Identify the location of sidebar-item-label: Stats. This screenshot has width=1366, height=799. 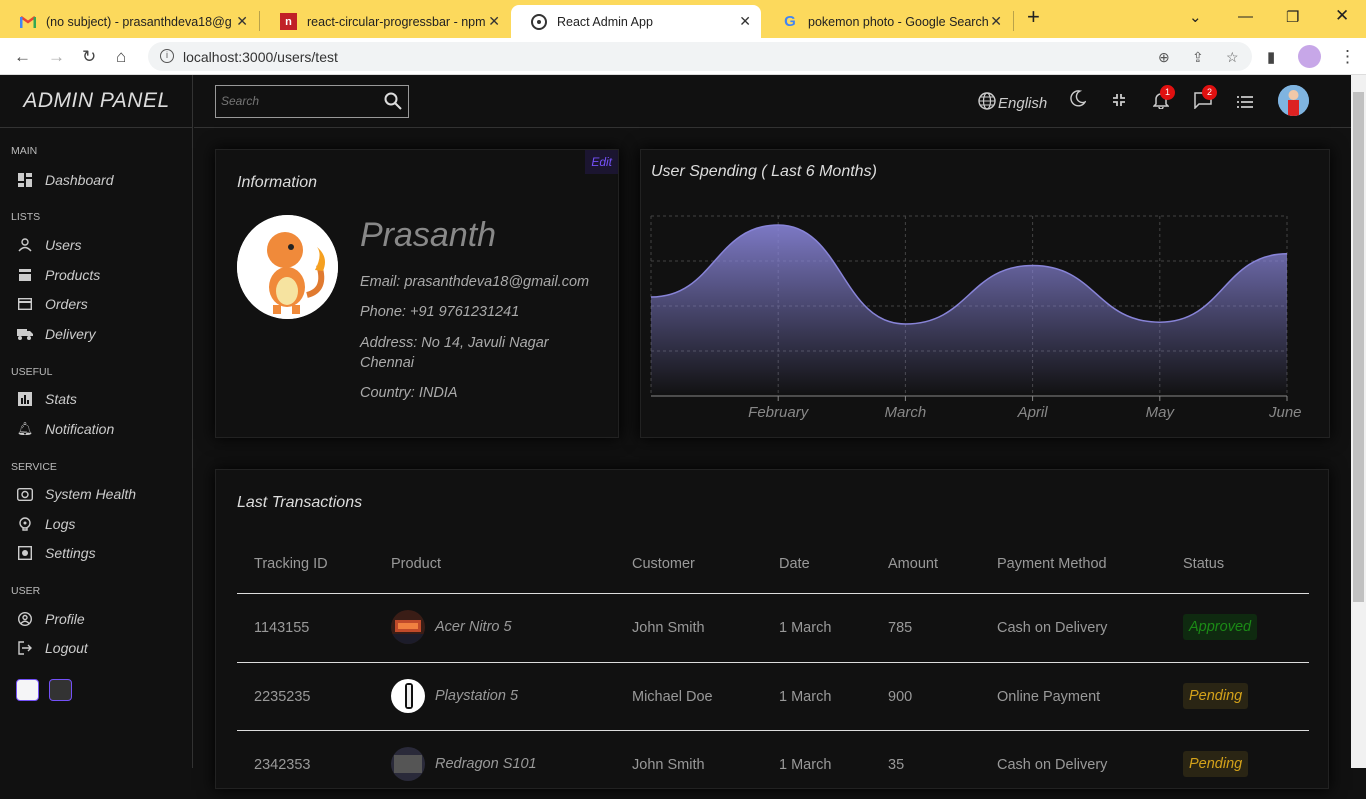
(61, 399).